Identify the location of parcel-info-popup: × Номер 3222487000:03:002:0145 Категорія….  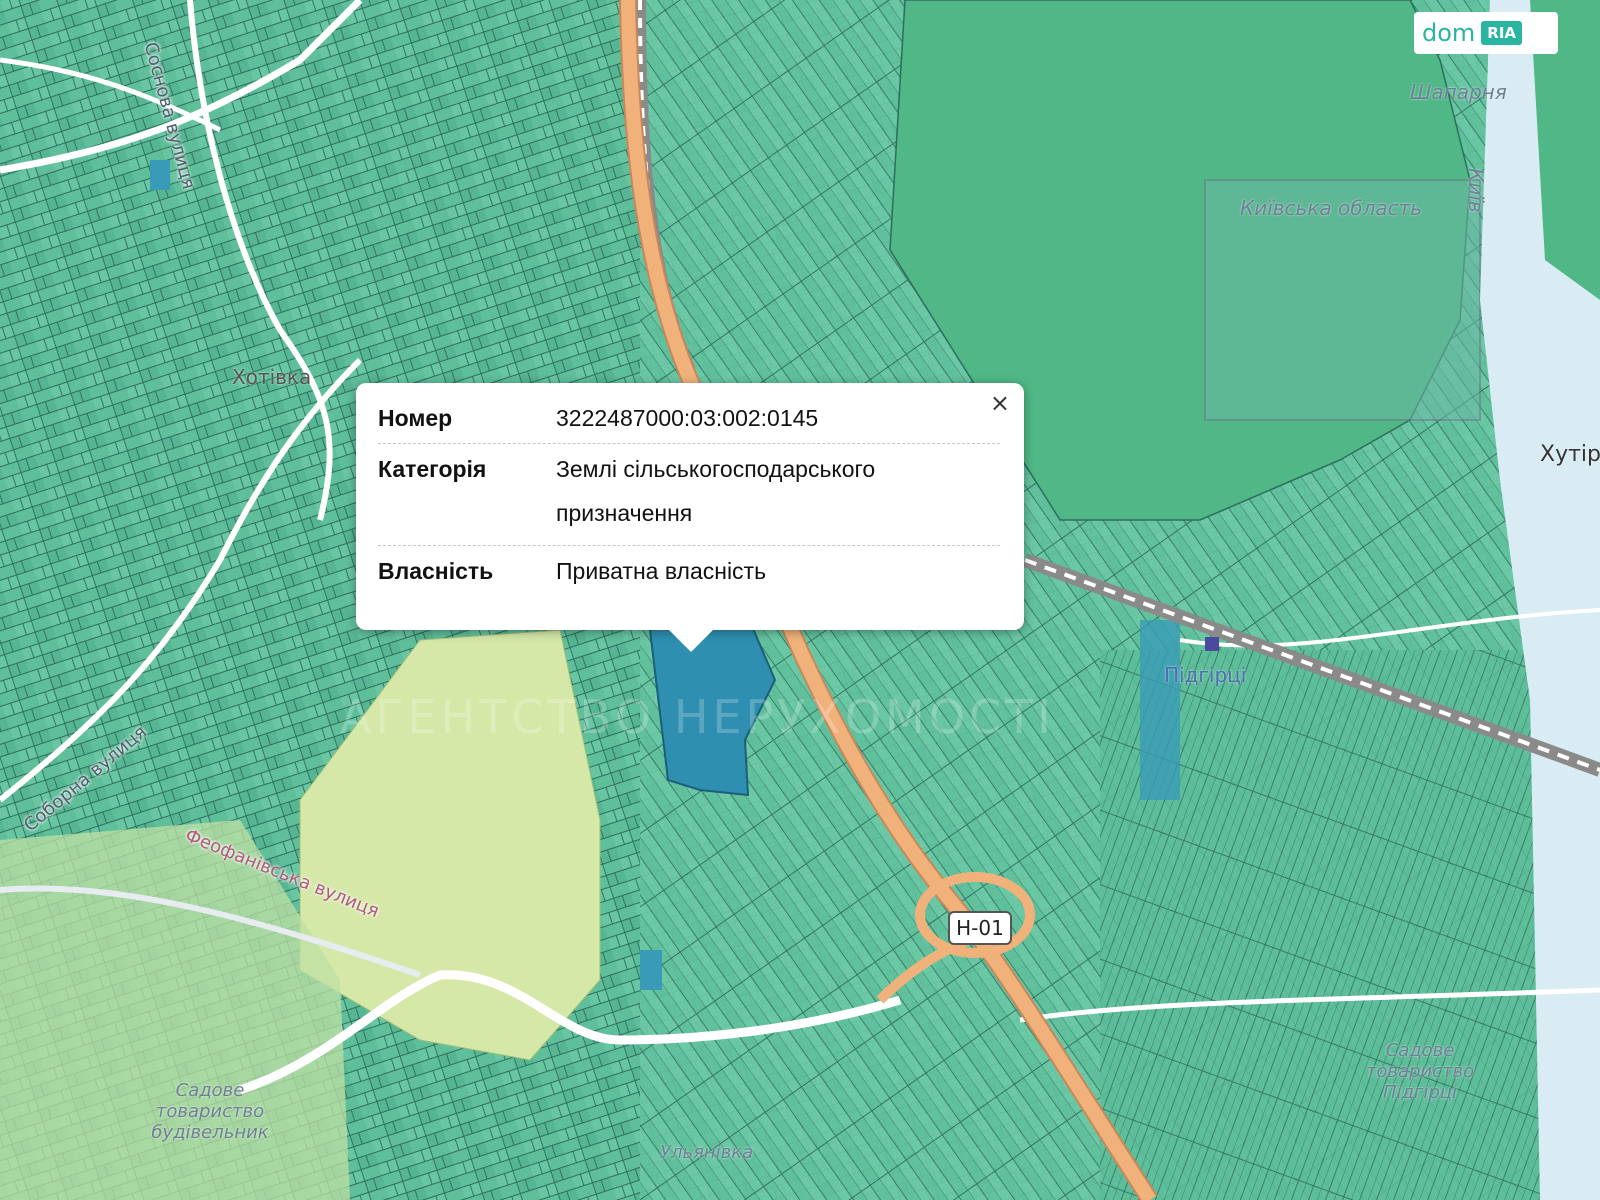
(690, 517).